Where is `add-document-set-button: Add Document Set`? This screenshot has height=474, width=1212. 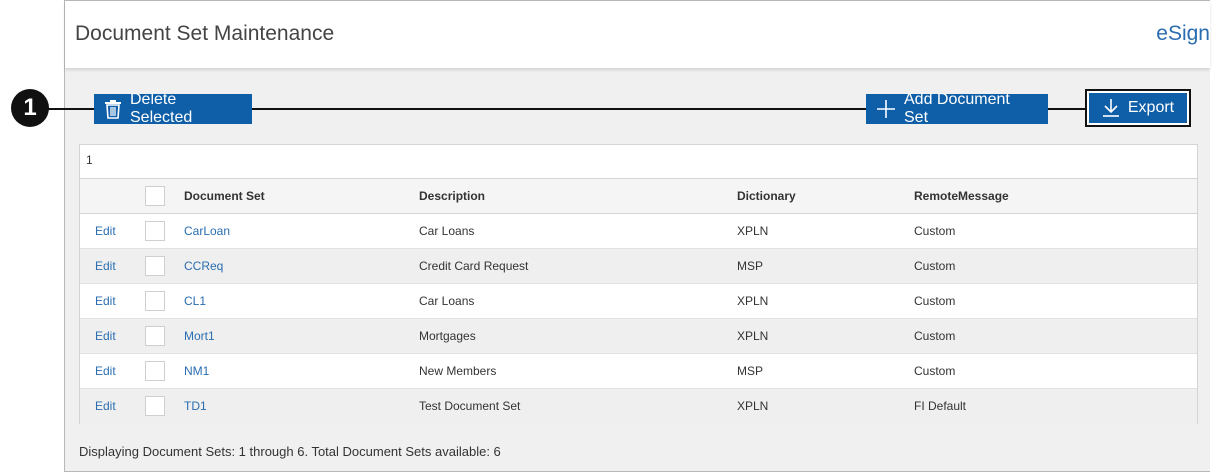 add-document-set-button: Add Document Set is located at coordinates (957, 108).